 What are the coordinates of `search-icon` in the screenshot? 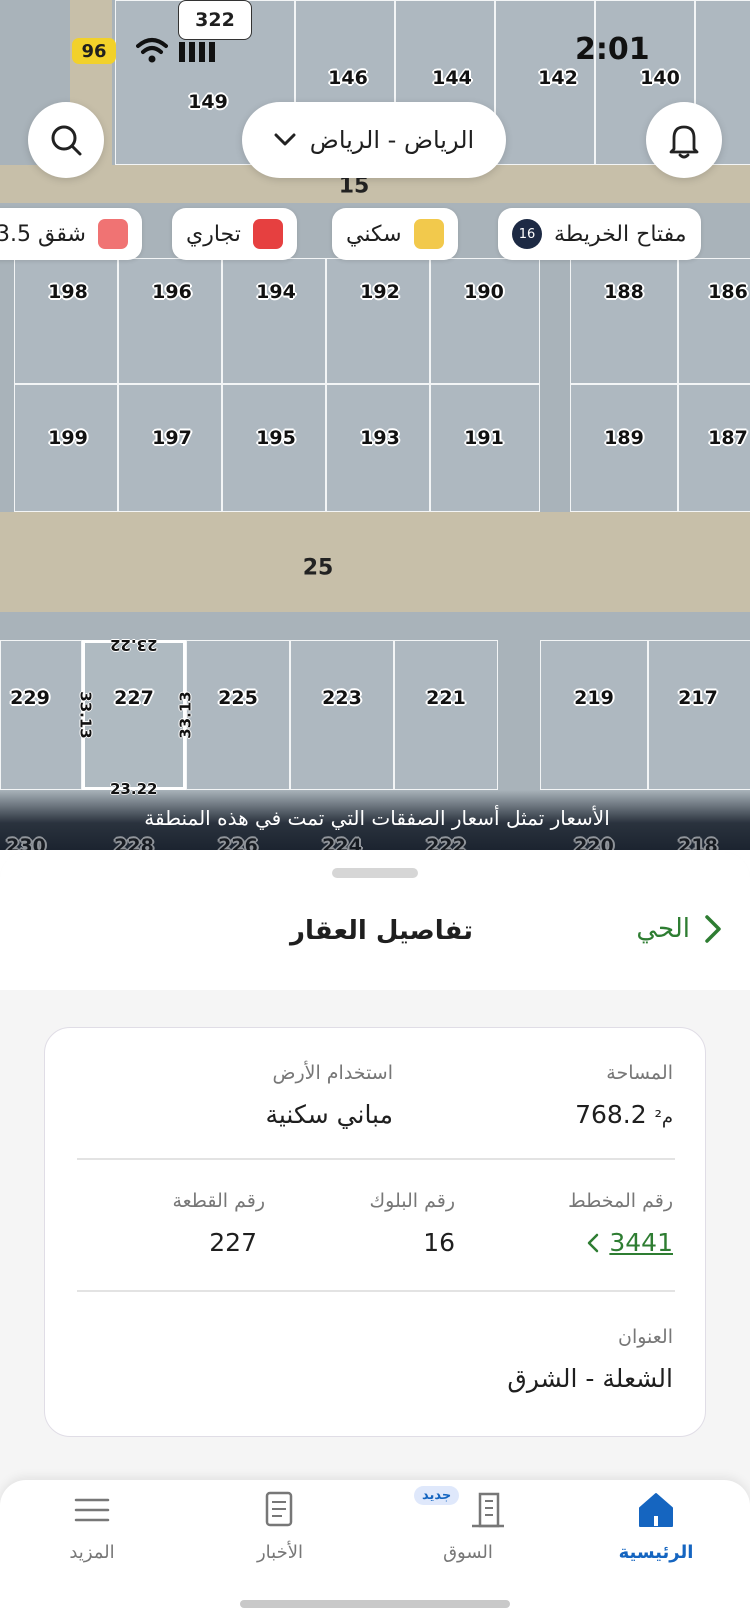 It's located at (66, 140).